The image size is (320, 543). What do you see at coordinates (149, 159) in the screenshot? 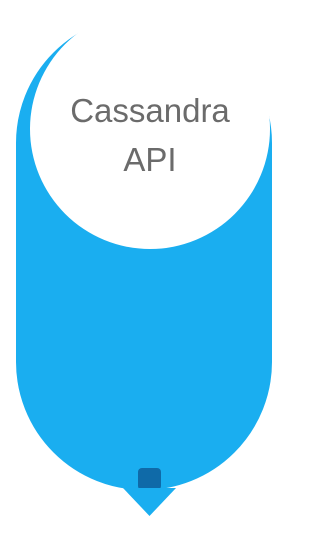
I see `label-line-2: API` at bounding box center [149, 159].